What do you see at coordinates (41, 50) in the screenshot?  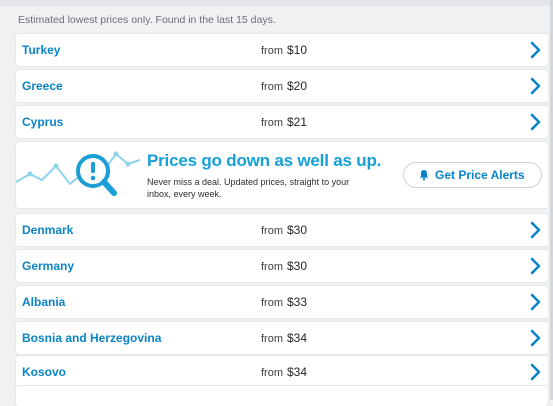 I see `country-name: Turkey` at bounding box center [41, 50].